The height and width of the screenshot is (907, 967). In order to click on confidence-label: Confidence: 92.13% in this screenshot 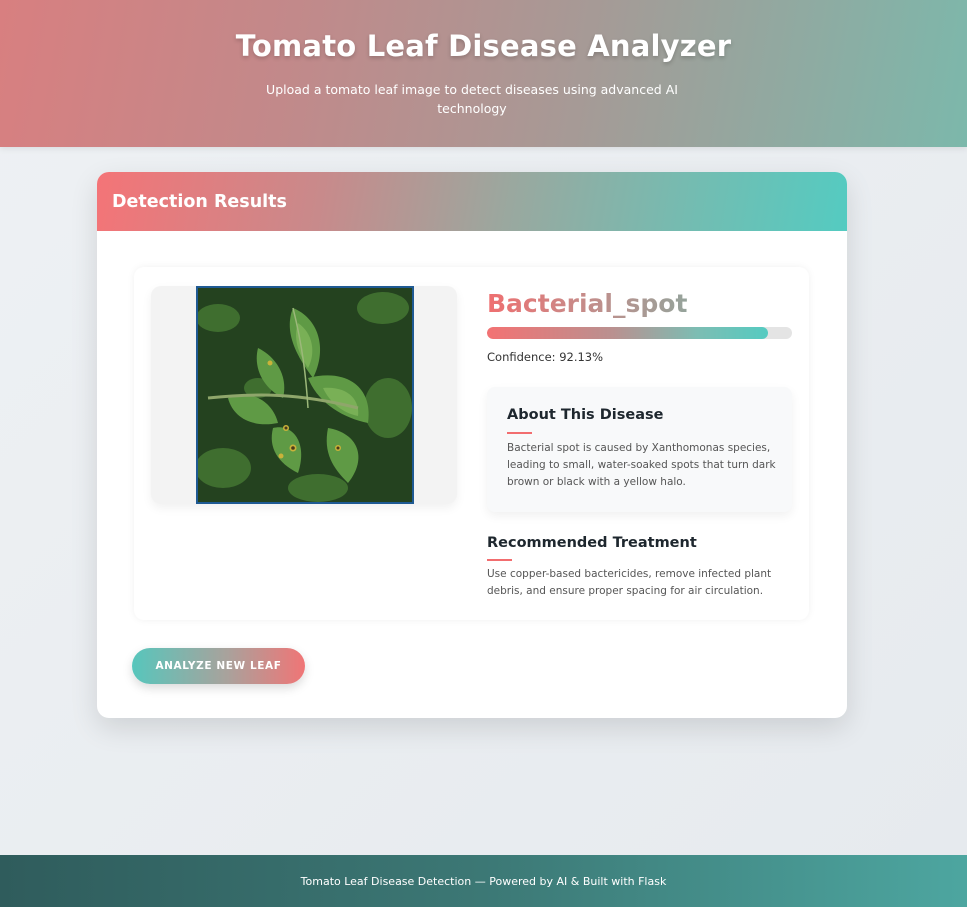, I will do `click(545, 357)`.